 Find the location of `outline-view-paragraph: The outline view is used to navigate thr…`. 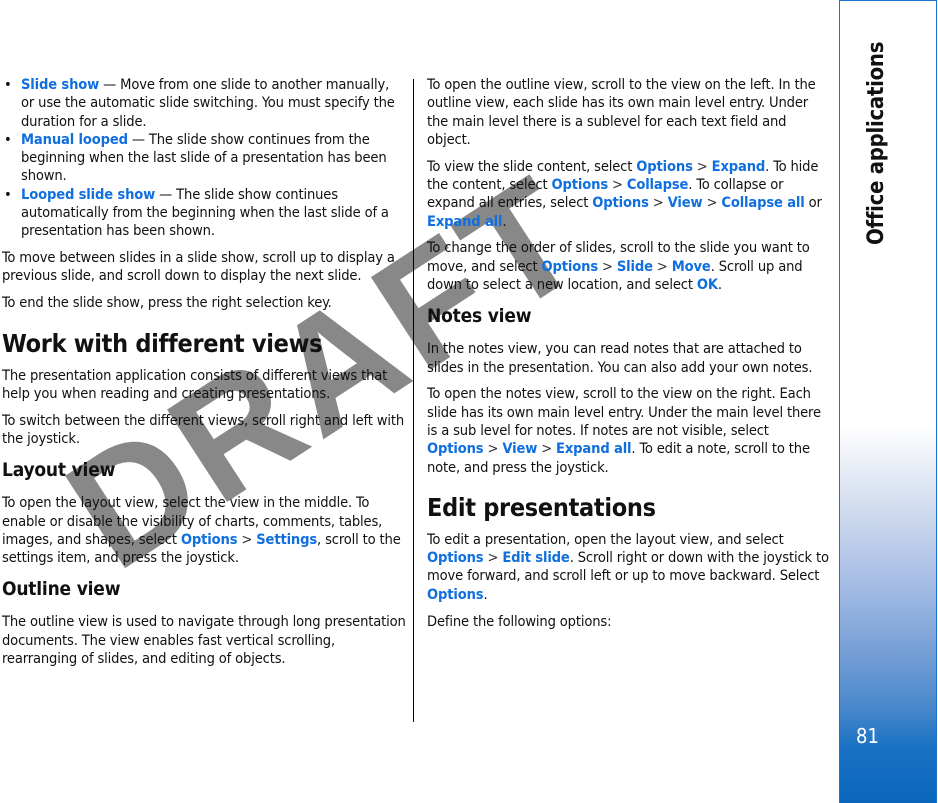

outline-view-paragraph: The outline view is used to navigate thr… is located at coordinates (204, 640).